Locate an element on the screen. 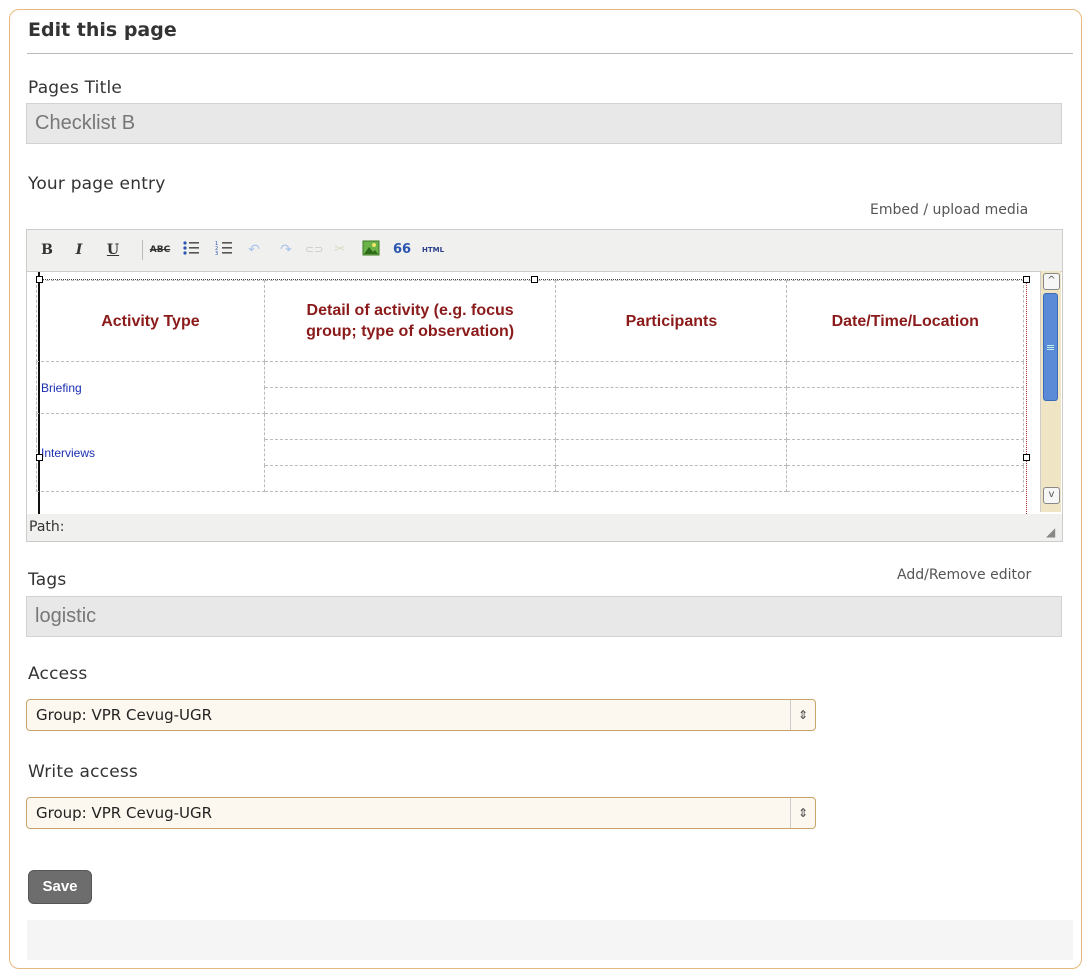 The width and height of the screenshot is (1084, 973). link-icon: ⊂⊃ is located at coordinates (314, 250).